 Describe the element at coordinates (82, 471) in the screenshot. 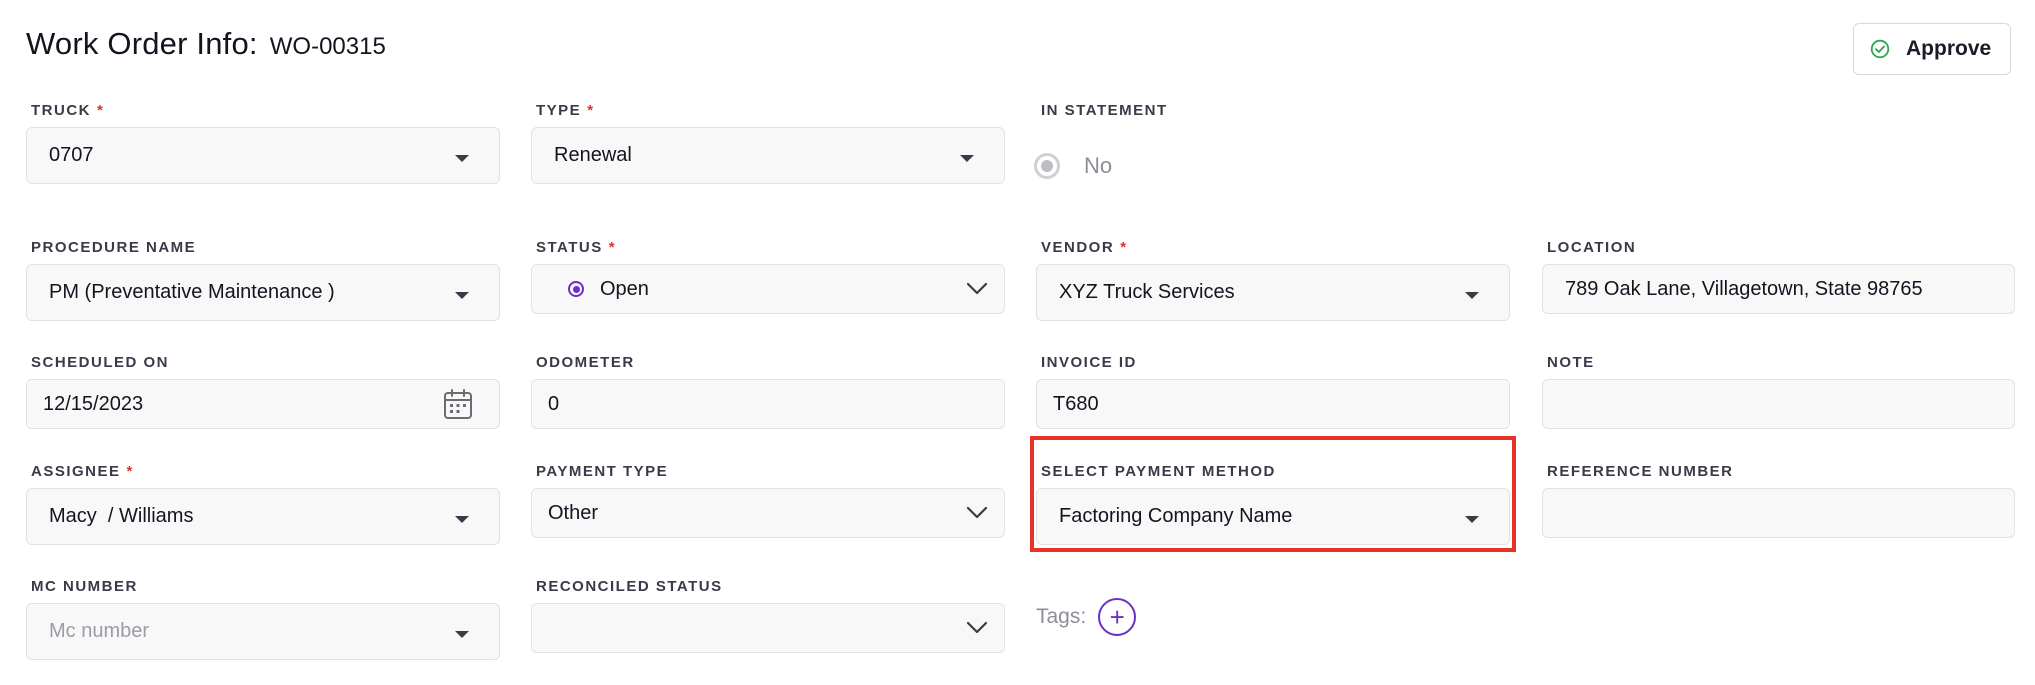

I see `assignee-label: ASSIGNEE *` at that location.